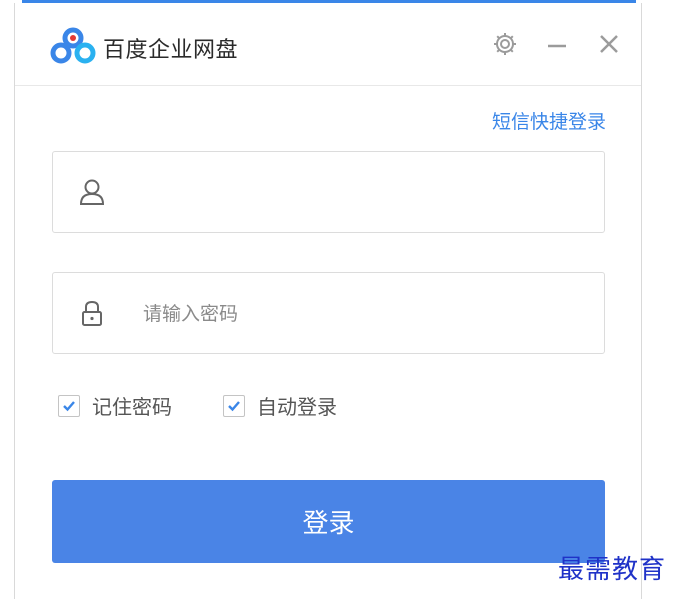 The image size is (682, 599). What do you see at coordinates (549, 120) in the screenshot?
I see `sms-login-link: 短信快捷登录` at bounding box center [549, 120].